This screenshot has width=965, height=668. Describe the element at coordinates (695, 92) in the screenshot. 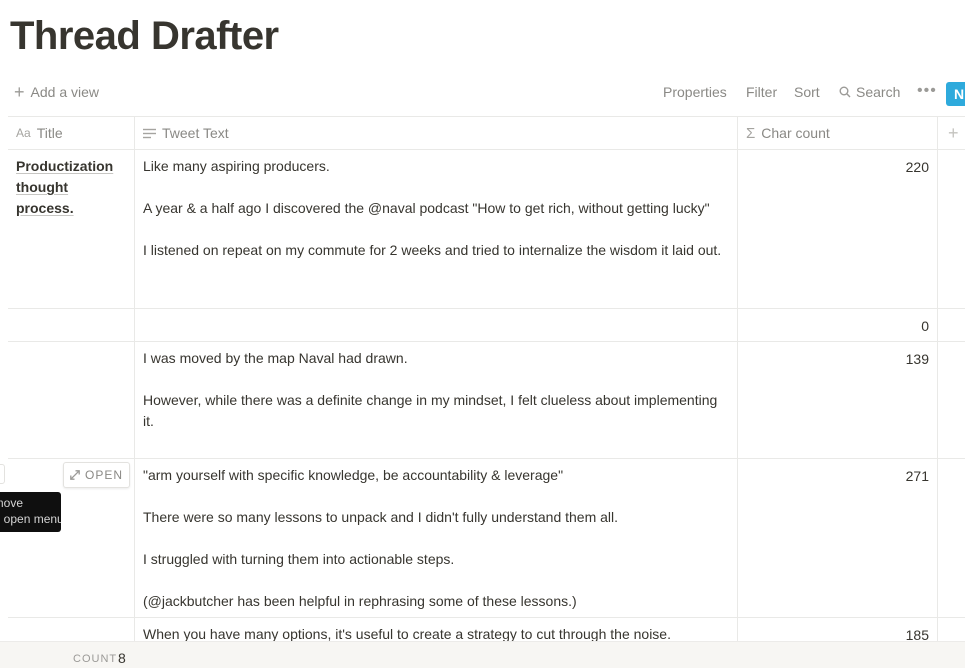

I see `properties-button: Properties` at that location.